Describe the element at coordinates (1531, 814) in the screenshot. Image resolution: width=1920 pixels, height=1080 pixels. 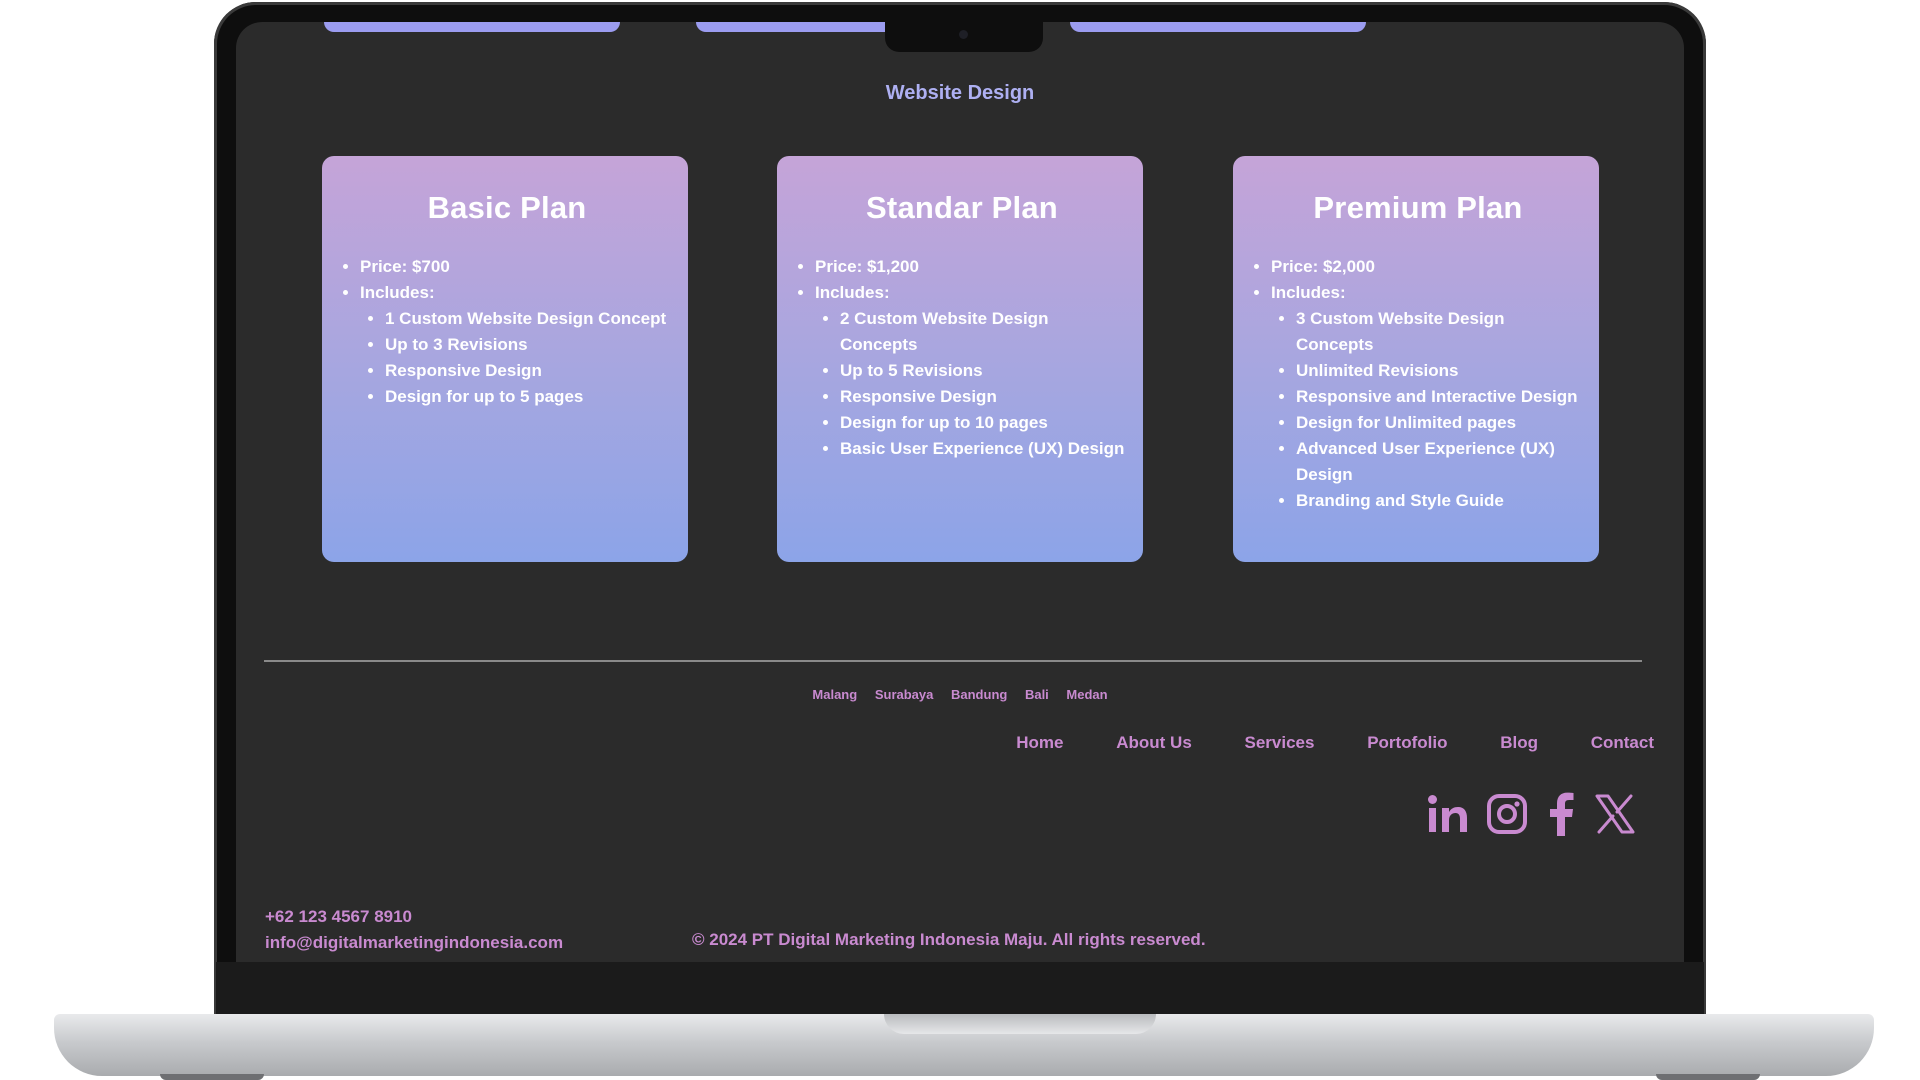
I see `social-links` at that location.